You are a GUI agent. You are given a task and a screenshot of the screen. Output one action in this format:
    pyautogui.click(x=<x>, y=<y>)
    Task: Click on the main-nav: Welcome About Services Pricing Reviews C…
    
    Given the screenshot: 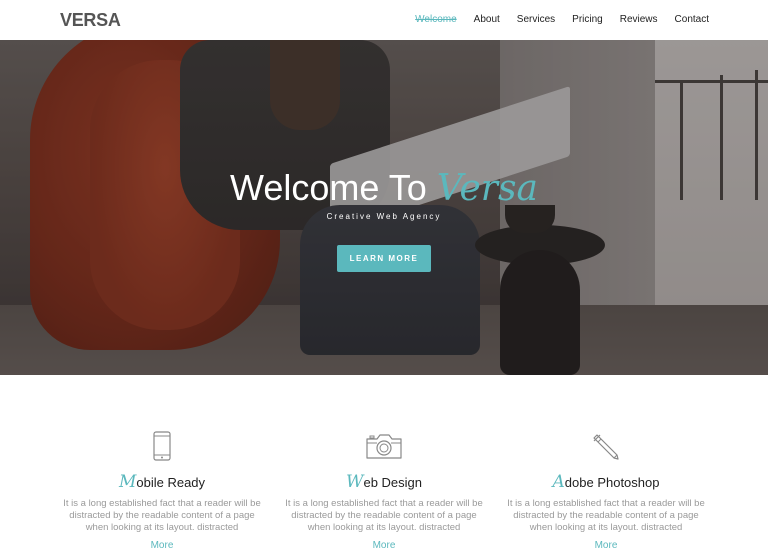 What is the action you would take?
    pyautogui.click(x=553, y=19)
    